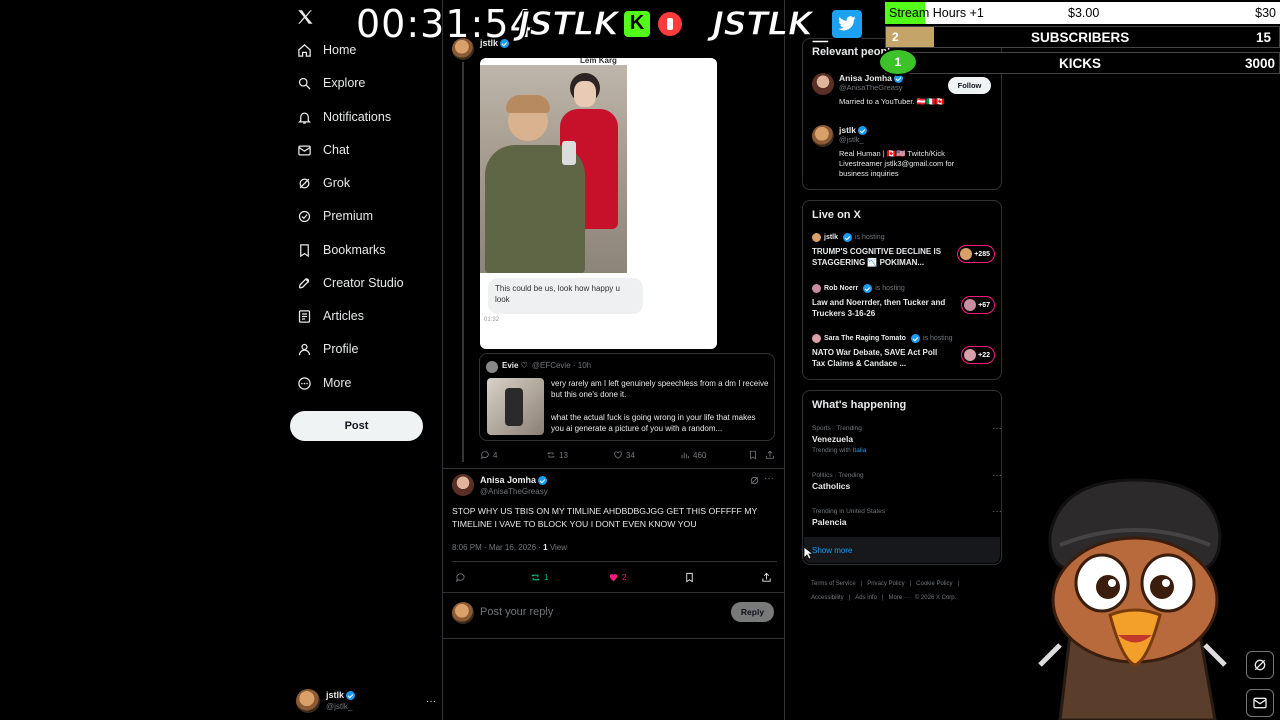 The image size is (1280, 720). I want to click on footer-link: Accessibility, so click(827, 598).